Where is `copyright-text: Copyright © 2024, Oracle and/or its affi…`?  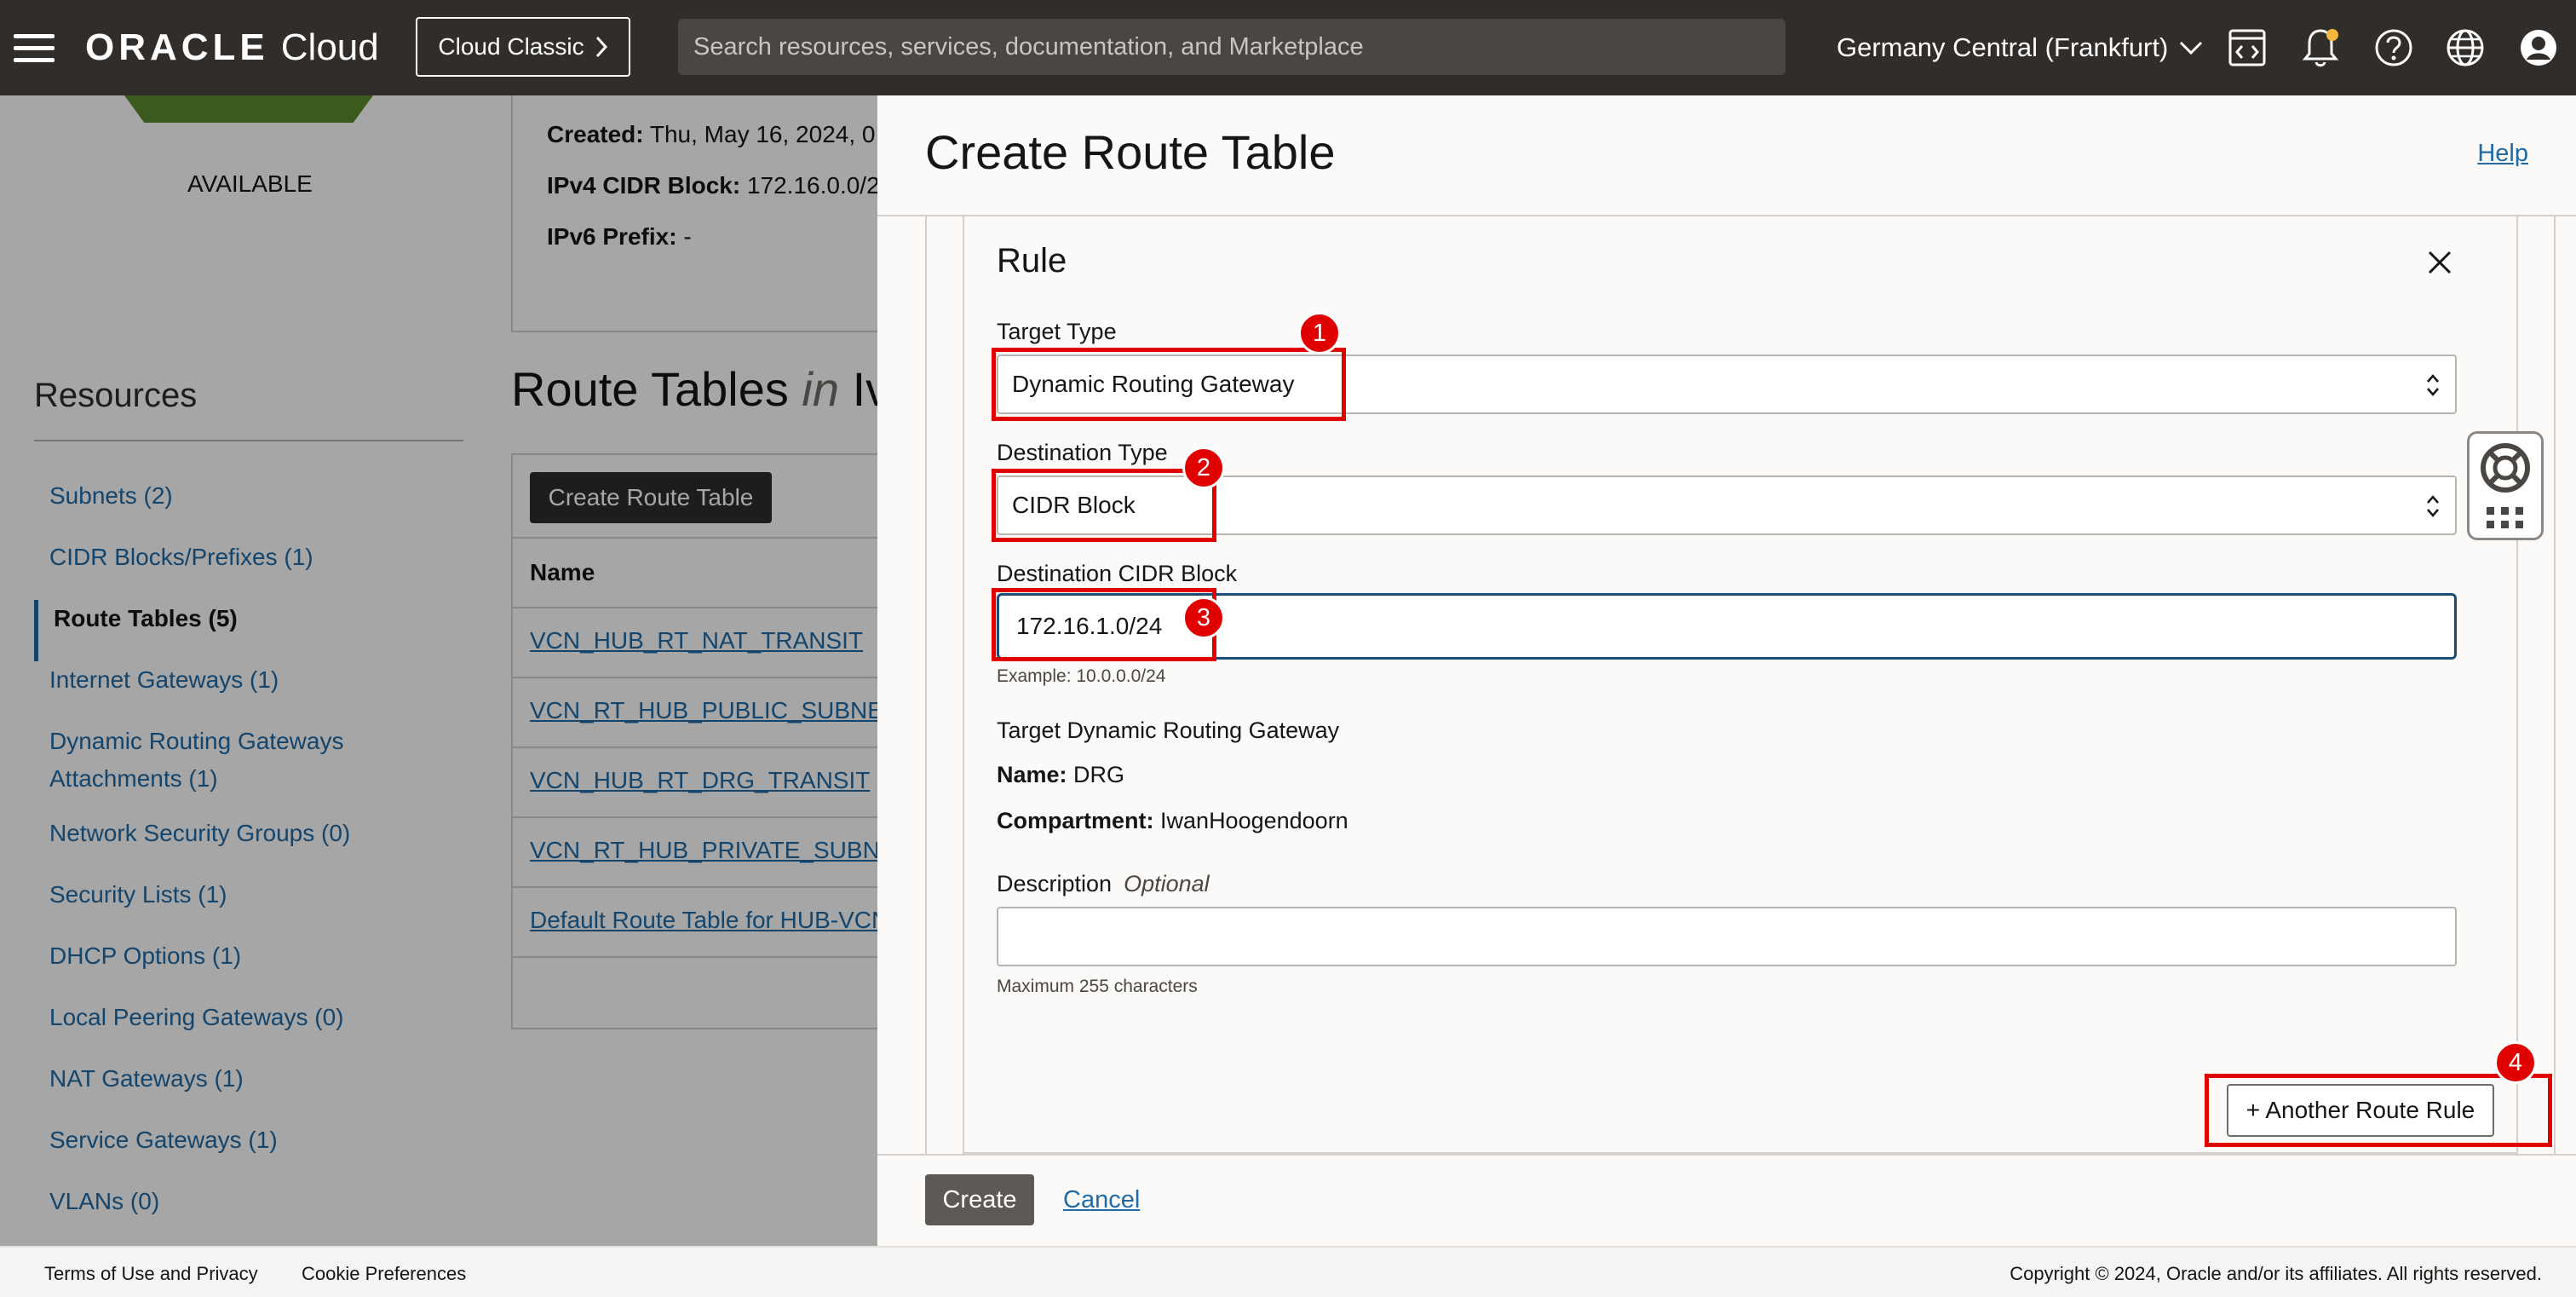 copyright-text: Copyright © 2024, Oracle and/or its affi… is located at coordinates (2276, 1273).